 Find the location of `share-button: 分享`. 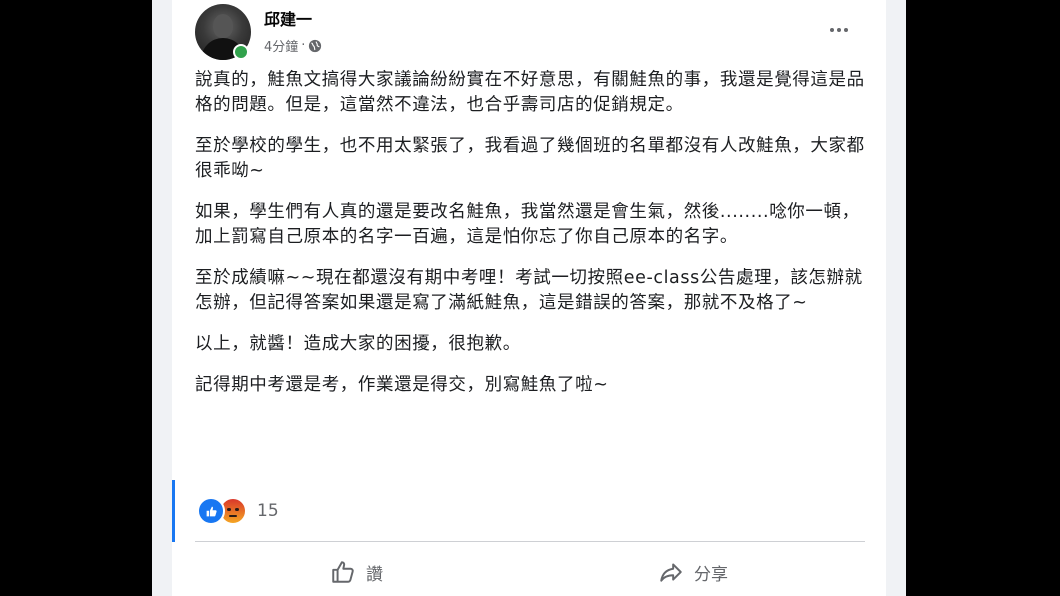

share-button: 分享 is located at coordinates (693, 572).